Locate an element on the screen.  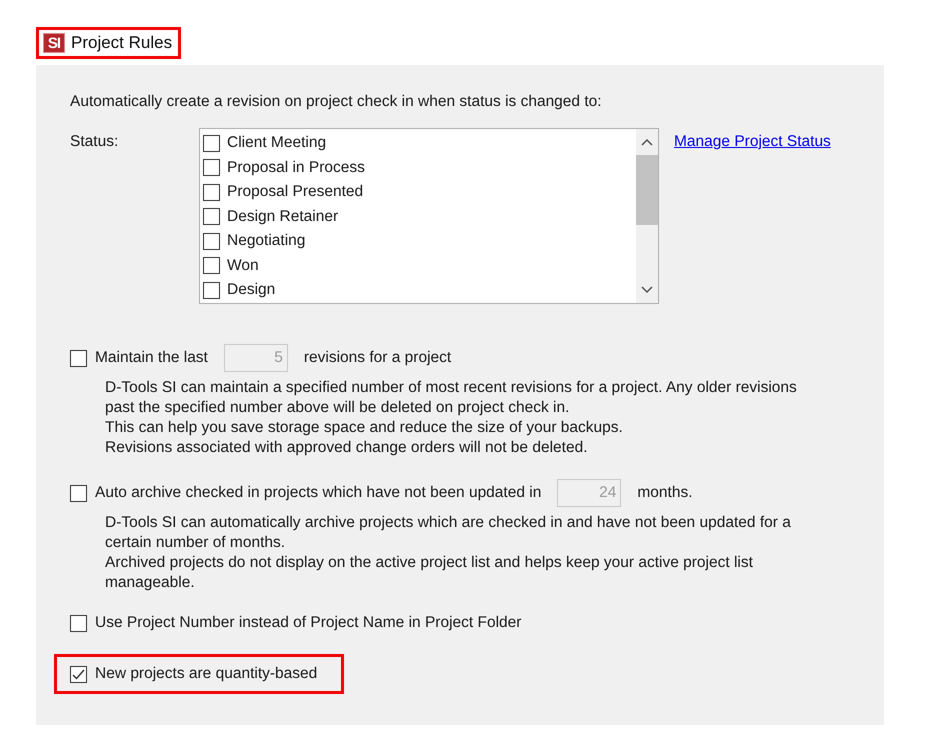
description-text: Revisions associated with approved change orders will not be deleted. is located at coordinates (347, 448).